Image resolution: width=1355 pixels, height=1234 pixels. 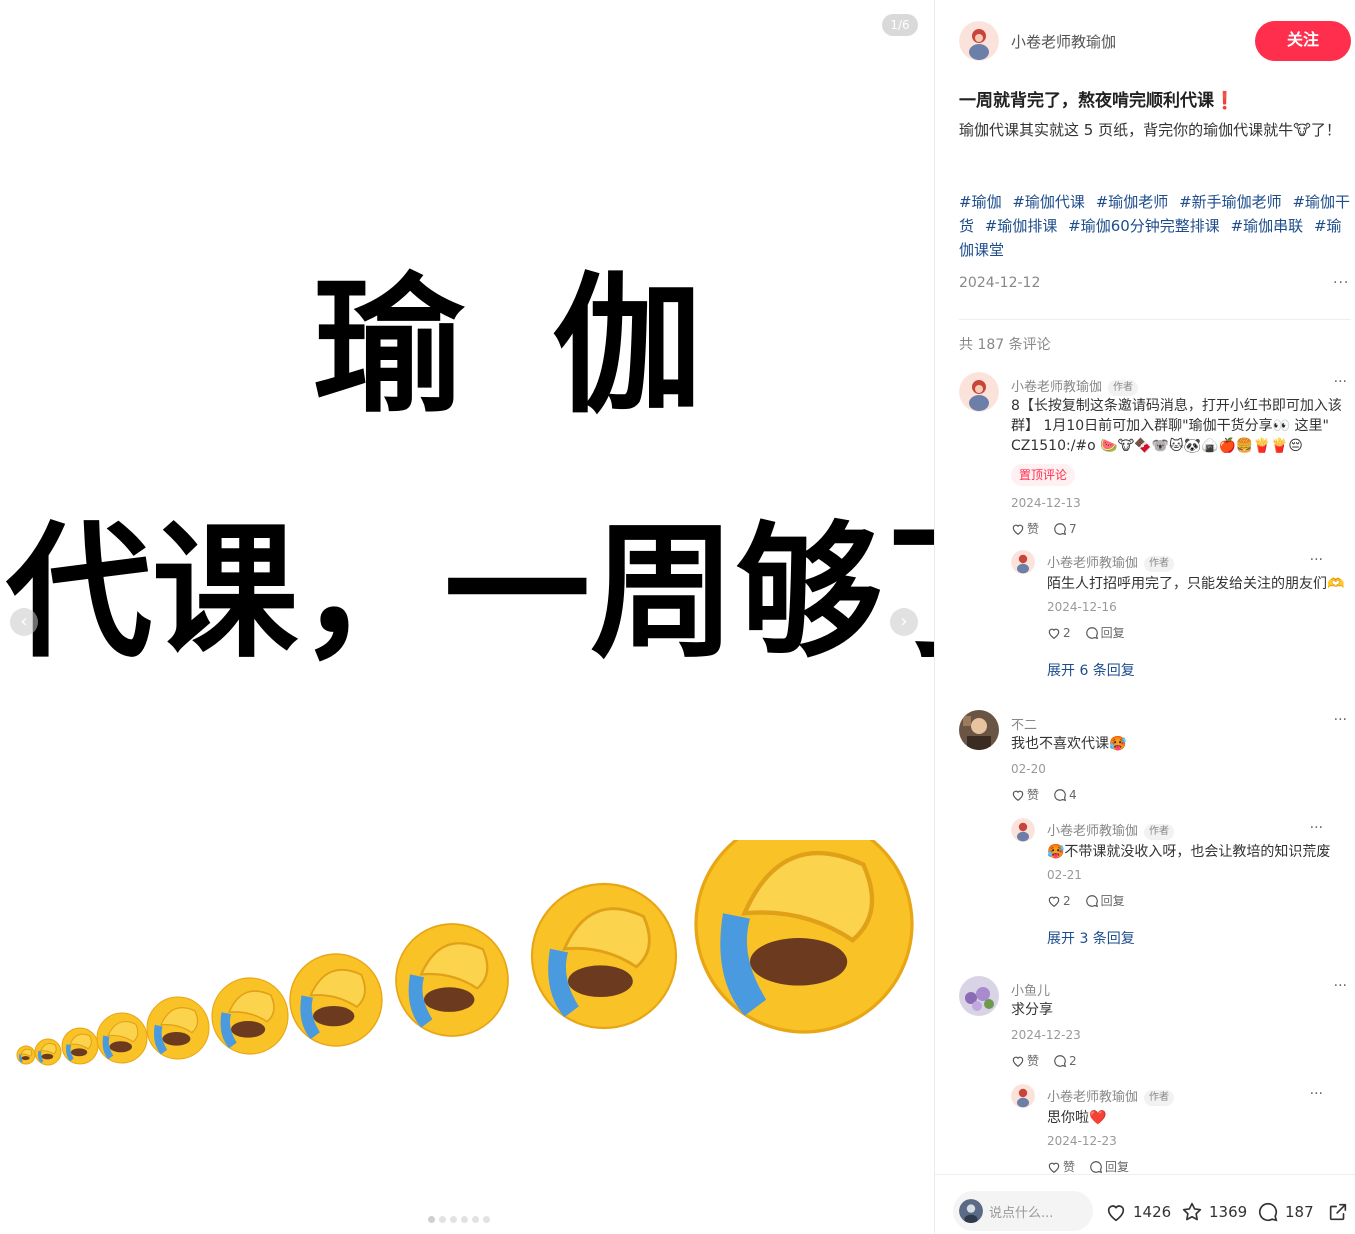 What do you see at coordinates (1065, 795) in the screenshot?
I see `reply-button: 4` at bounding box center [1065, 795].